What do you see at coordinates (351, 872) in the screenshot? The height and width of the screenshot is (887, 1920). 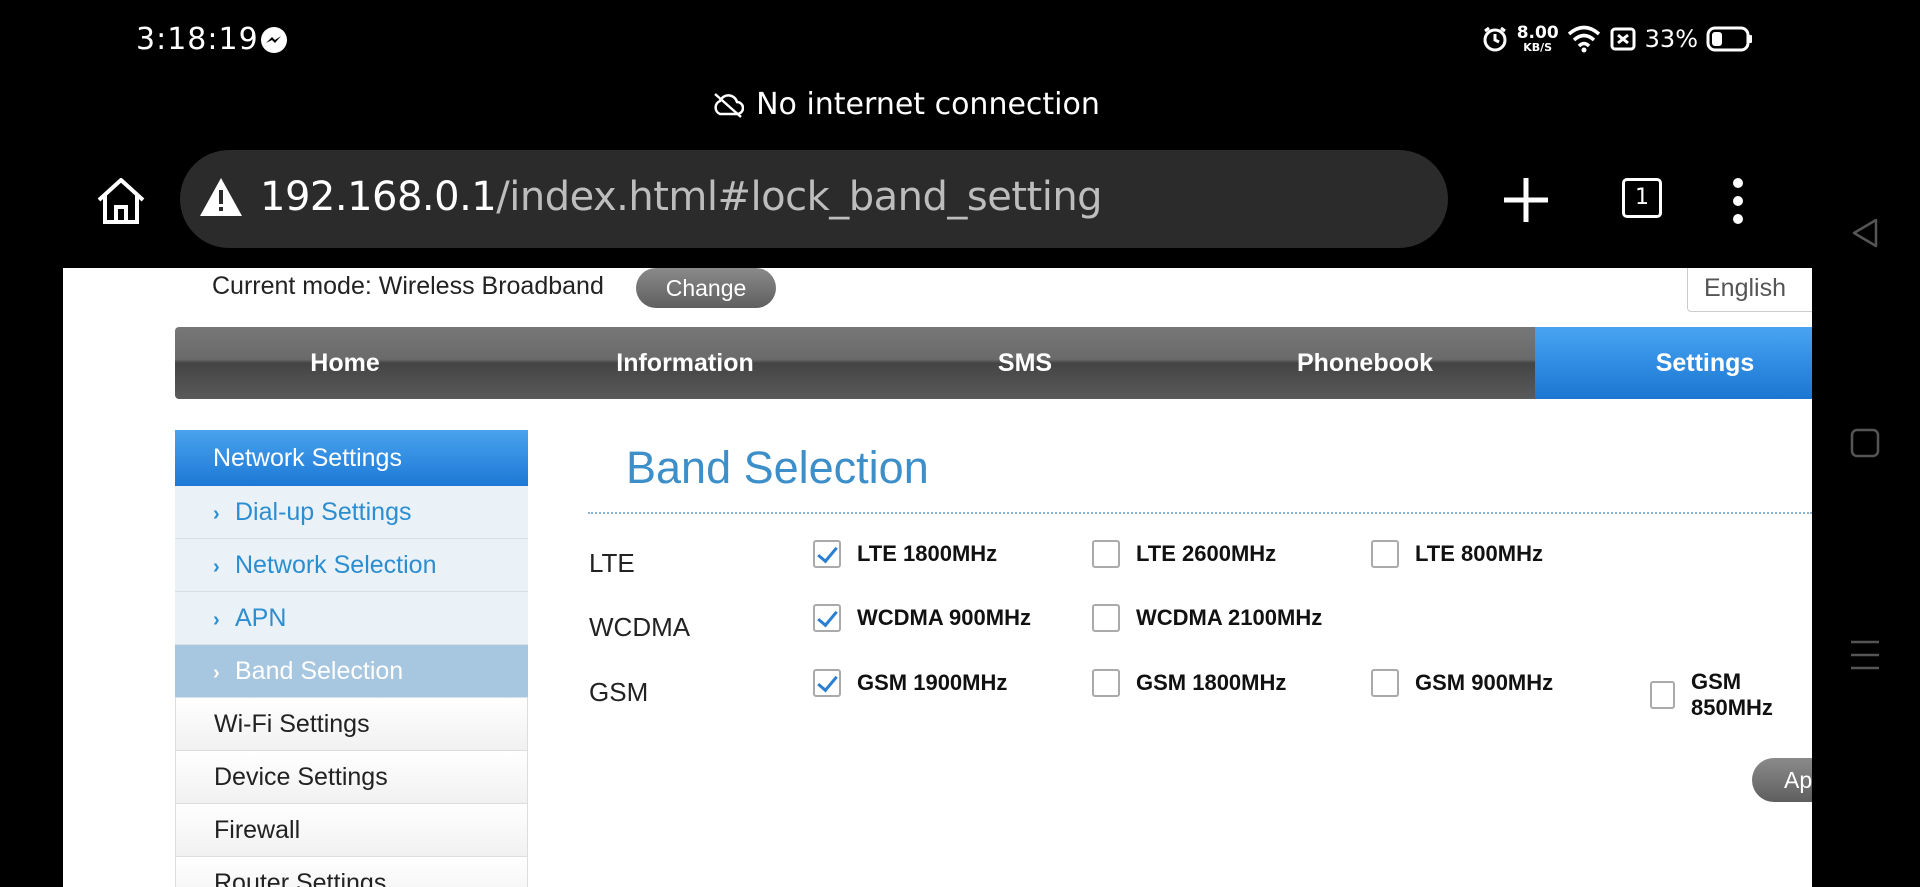 I see `sidebar-item-router: Router Settings` at bounding box center [351, 872].